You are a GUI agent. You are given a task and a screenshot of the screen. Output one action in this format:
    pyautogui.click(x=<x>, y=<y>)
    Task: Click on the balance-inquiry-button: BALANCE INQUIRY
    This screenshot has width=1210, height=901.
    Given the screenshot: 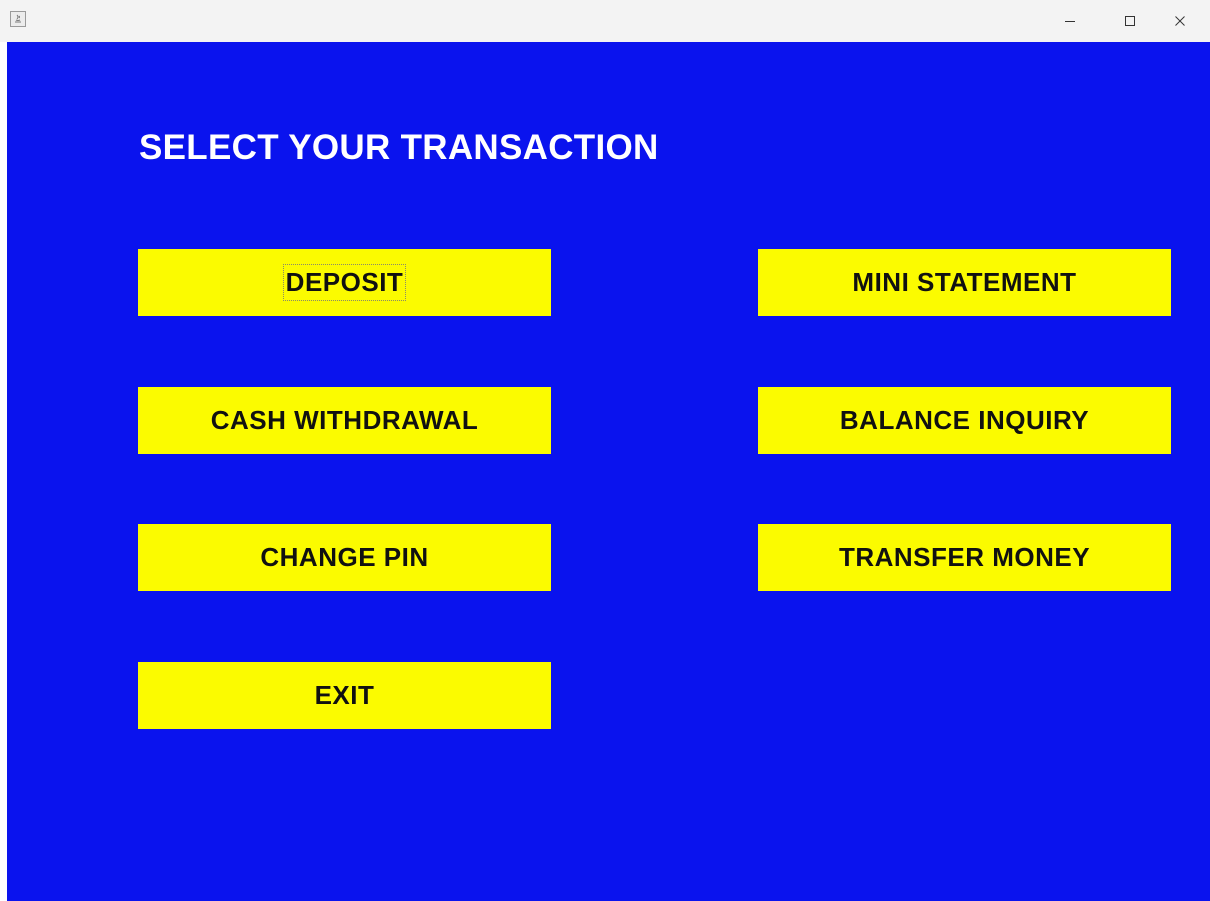 What is the action you would take?
    pyautogui.click(x=964, y=420)
    